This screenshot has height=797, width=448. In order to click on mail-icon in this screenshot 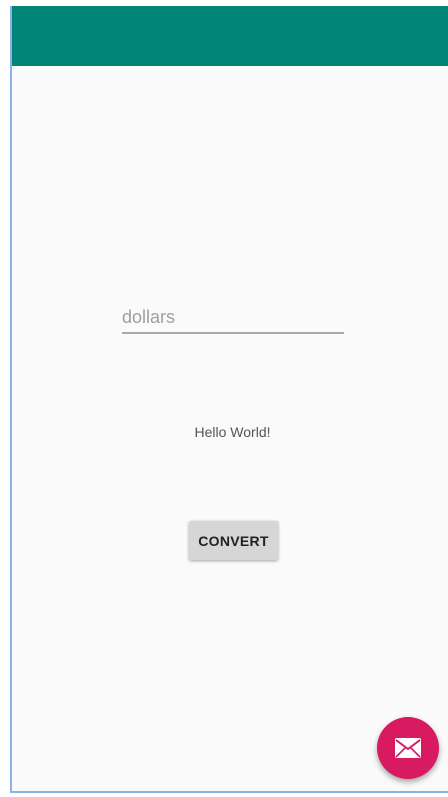, I will do `click(408, 748)`.